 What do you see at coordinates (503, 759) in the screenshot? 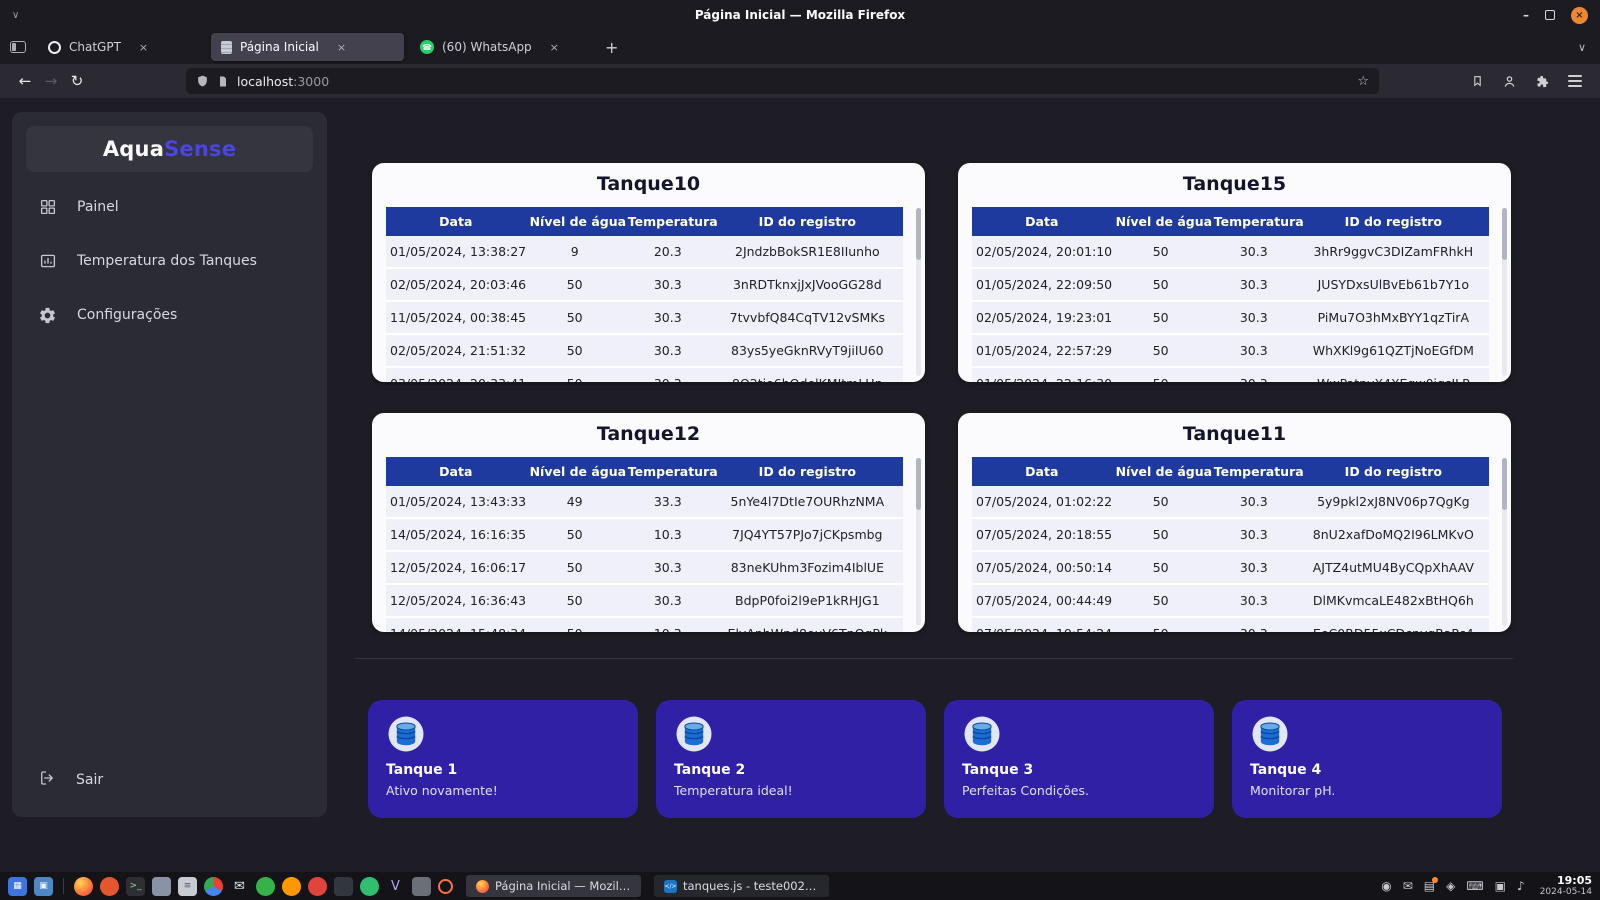
I see `status-card: Tanque 1 Ativo novamente!` at bounding box center [503, 759].